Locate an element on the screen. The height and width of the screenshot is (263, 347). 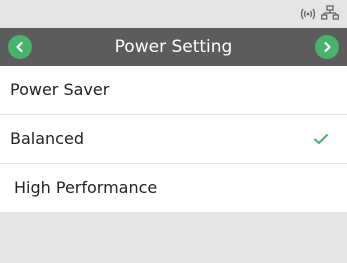
title-bar: Power Setting is located at coordinates (173, 47).